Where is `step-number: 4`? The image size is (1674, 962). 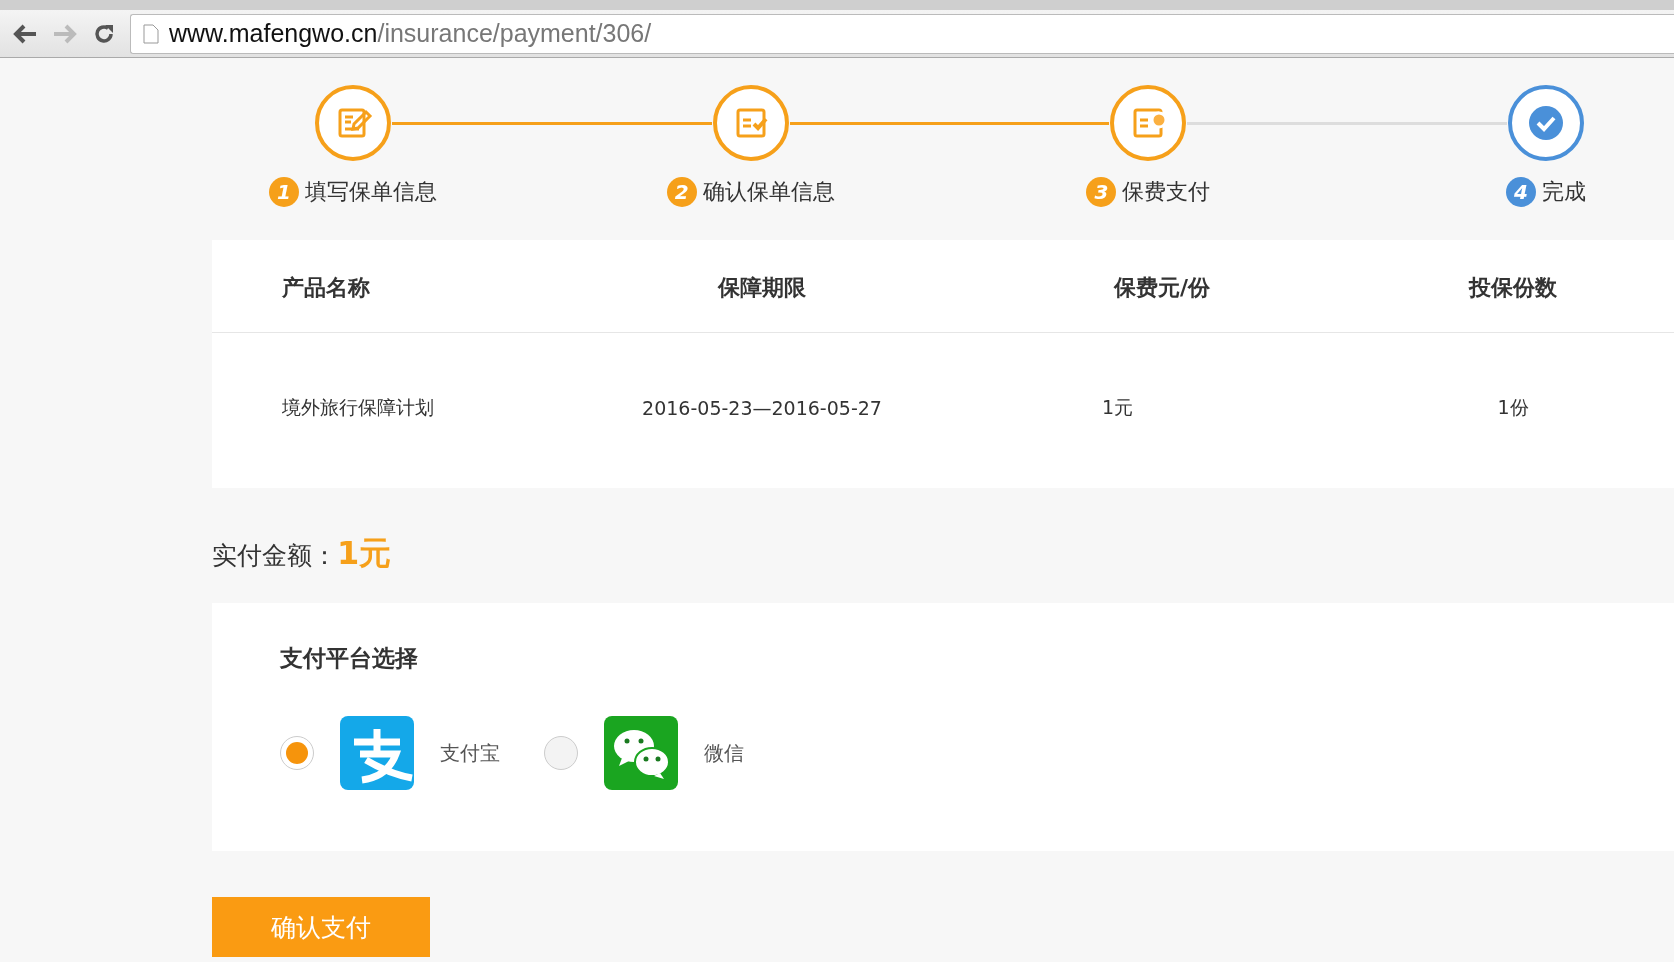
step-number: 4 is located at coordinates (1521, 192).